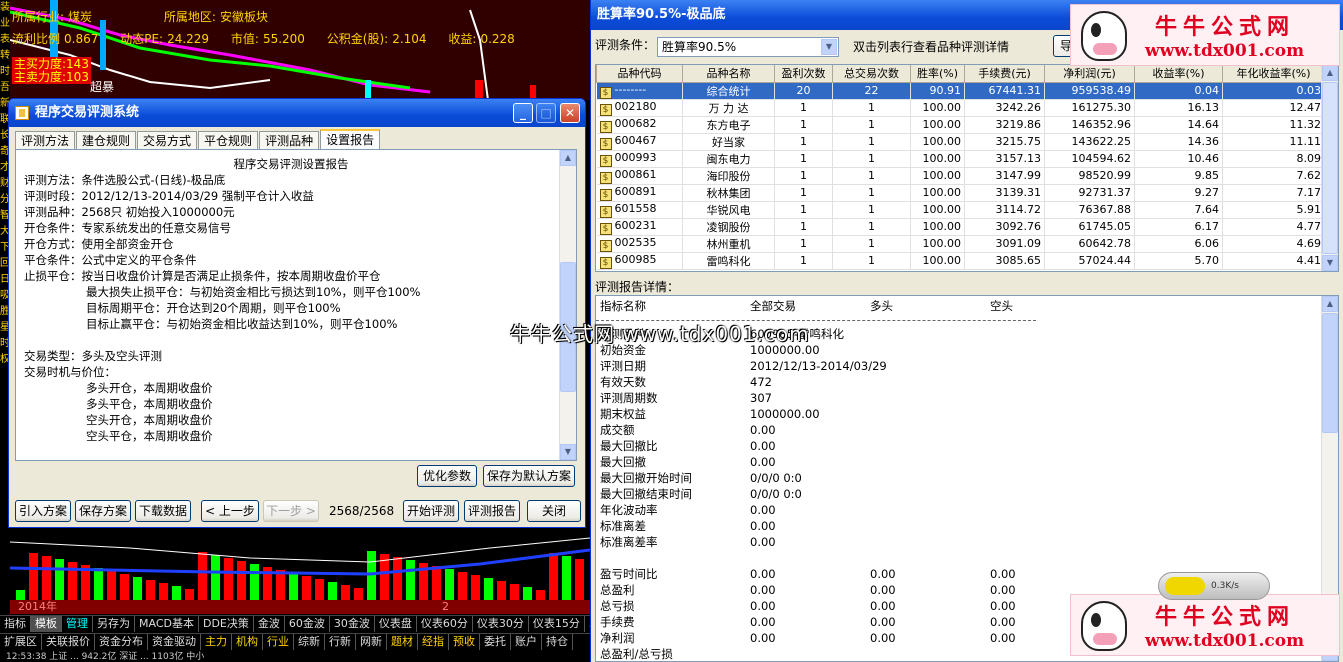 Image resolution: width=1343 pixels, height=662 pixels. What do you see at coordinates (495, 642) in the screenshot?
I see `extension-tab: 委托` at bounding box center [495, 642].